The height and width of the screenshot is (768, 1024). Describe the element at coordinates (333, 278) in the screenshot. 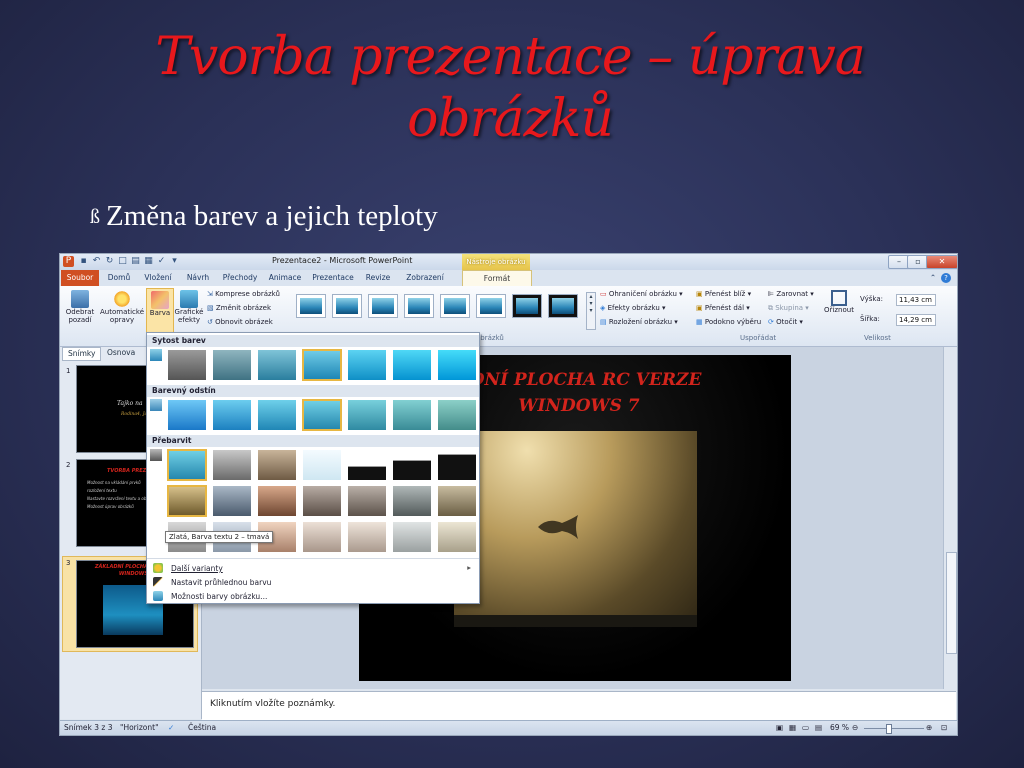

I see `tab-slideshow: Prezentace` at that location.